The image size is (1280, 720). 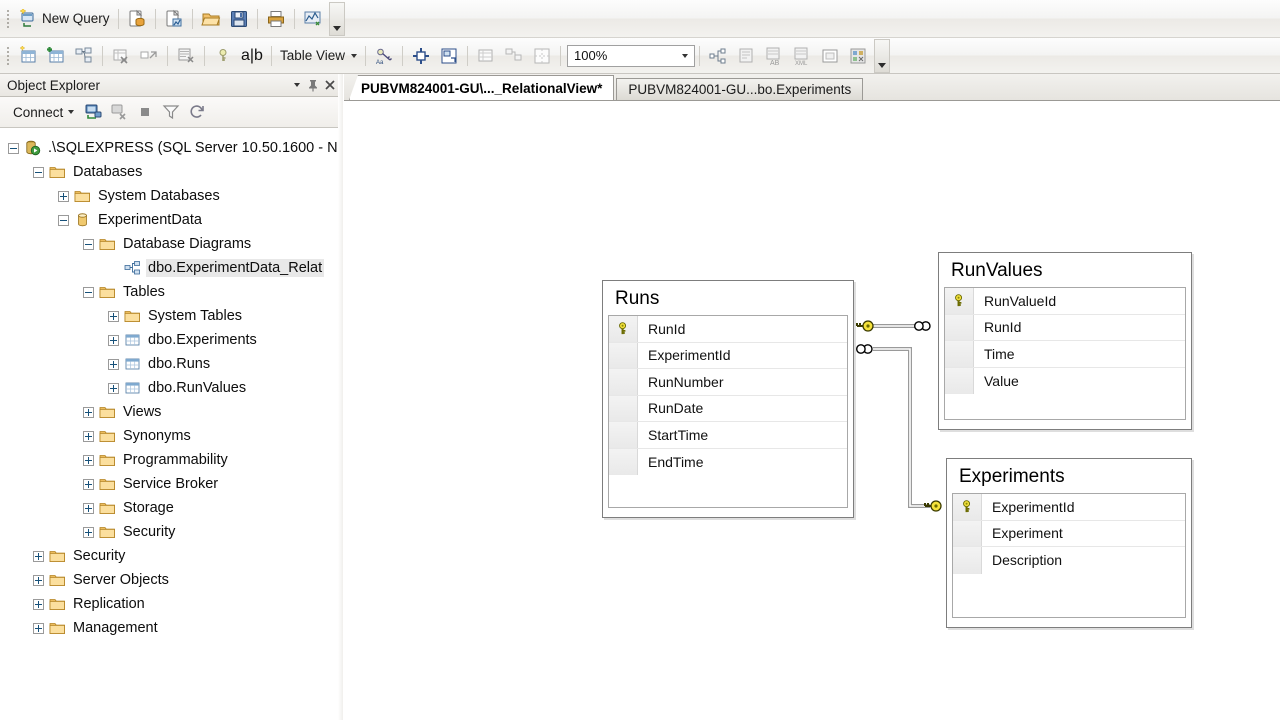 What do you see at coordinates (64, 19) in the screenshot?
I see `new-query-button: New Query` at bounding box center [64, 19].